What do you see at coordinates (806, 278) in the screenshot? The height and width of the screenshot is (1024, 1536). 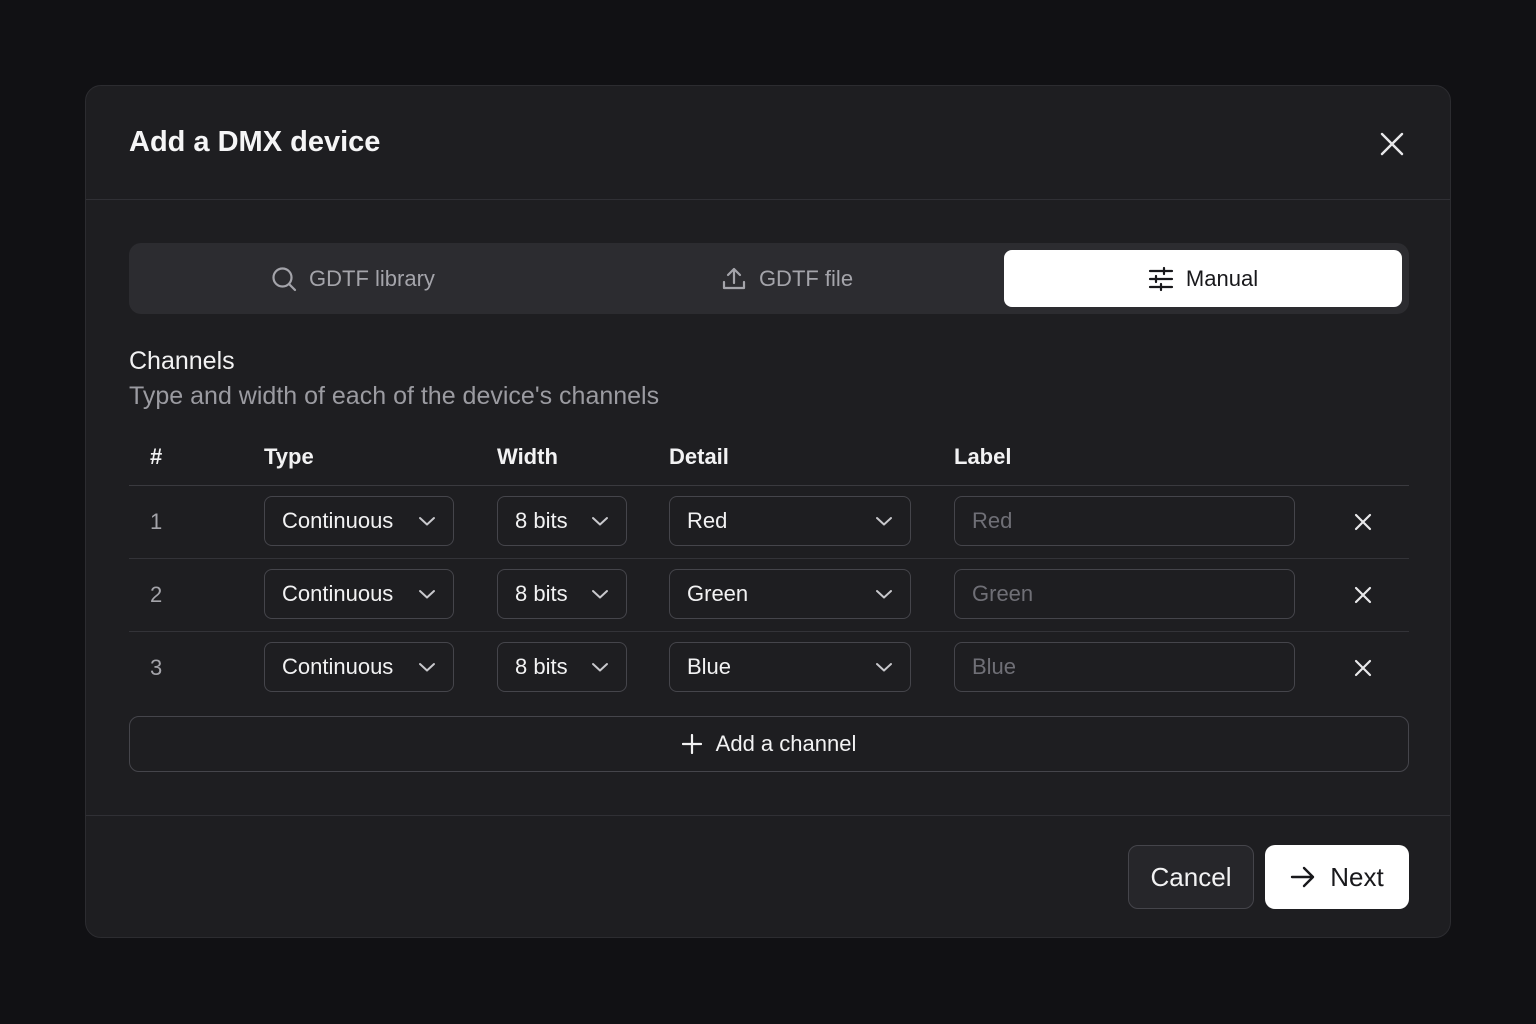 I see `tab-label: GDTF file` at bounding box center [806, 278].